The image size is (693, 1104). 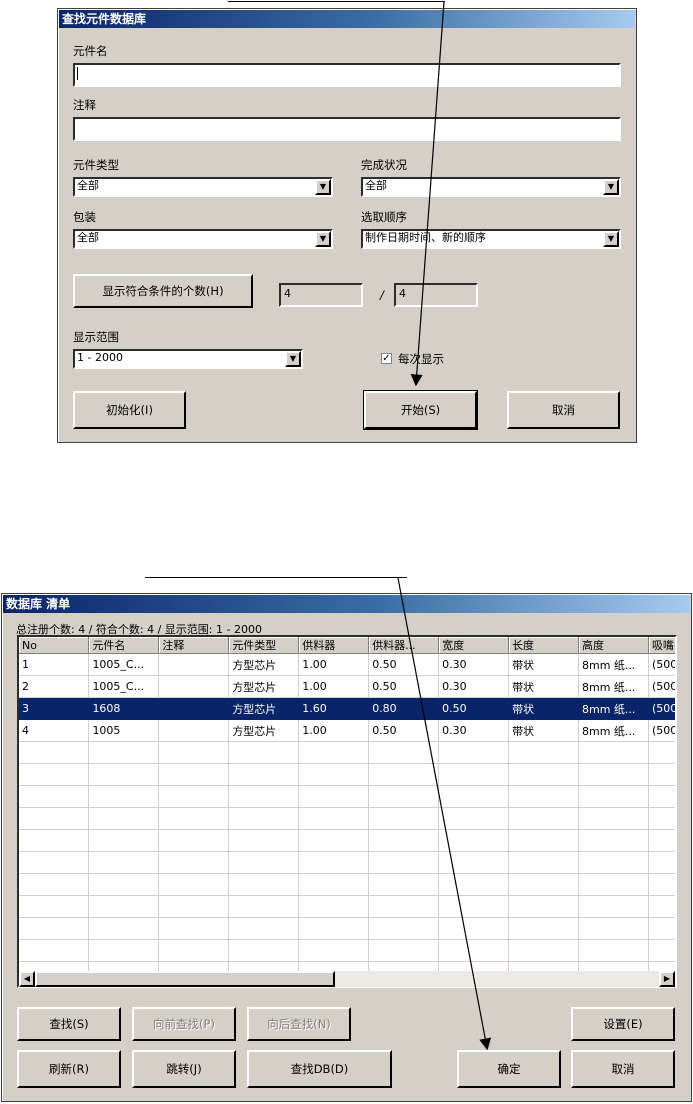 I want to click on every-time-label: 每次显示, so click(x=421, y=359).